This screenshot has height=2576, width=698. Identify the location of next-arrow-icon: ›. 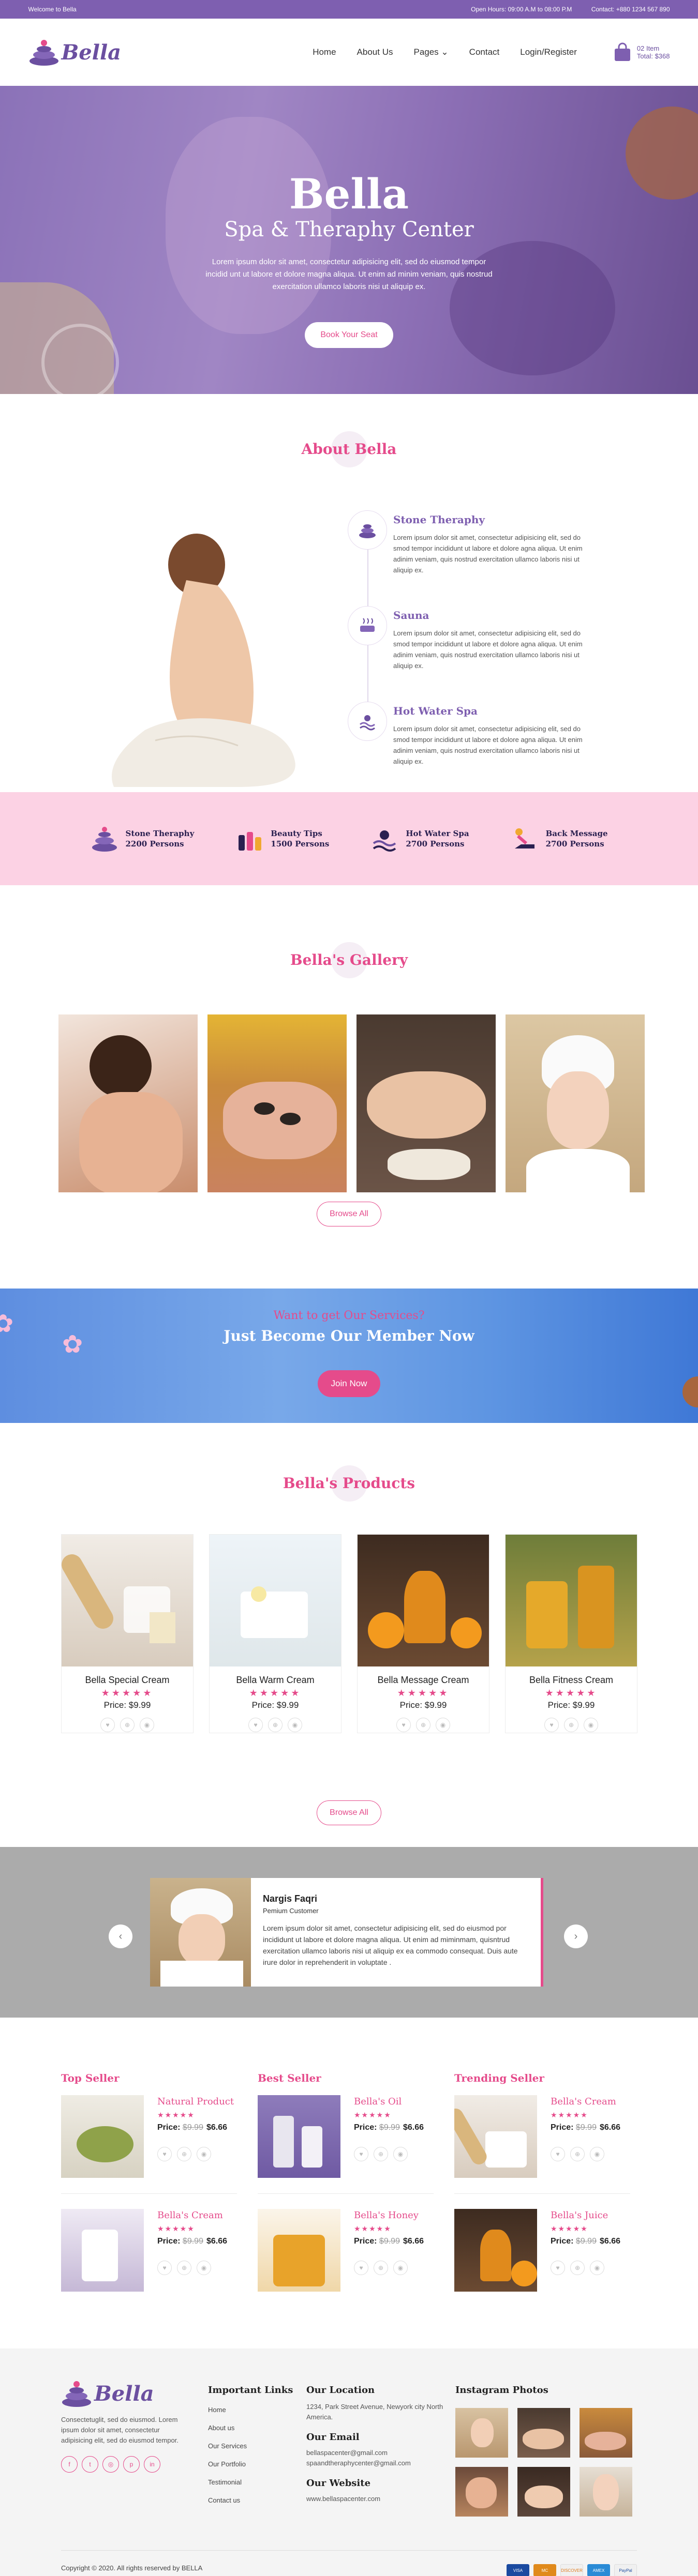
(576, 1937).